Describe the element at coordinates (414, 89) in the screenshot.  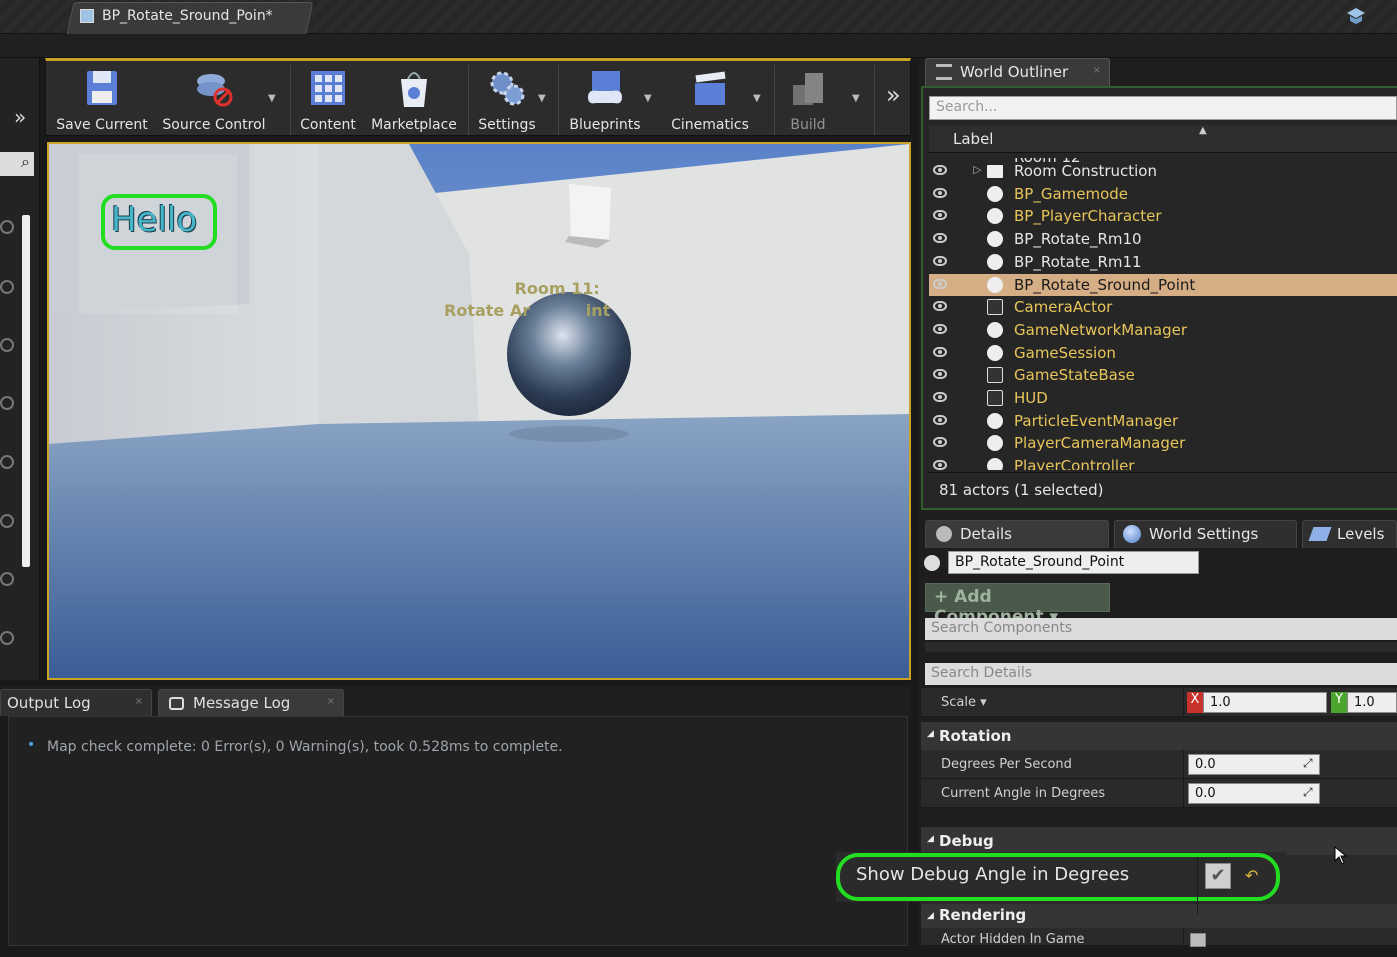
I see `marketplace-bag-icon` at that location.